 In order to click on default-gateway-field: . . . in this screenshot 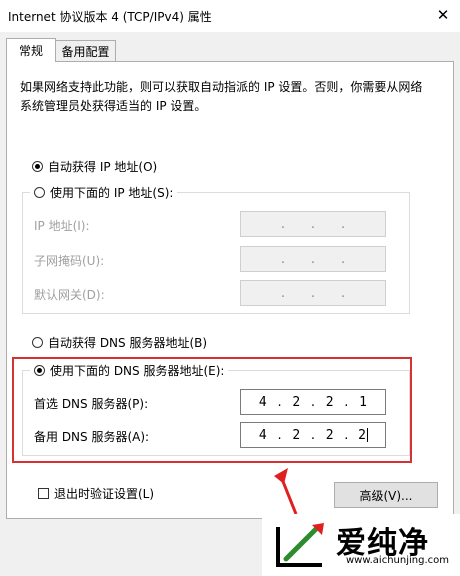, I will do `click(313, 293)`.